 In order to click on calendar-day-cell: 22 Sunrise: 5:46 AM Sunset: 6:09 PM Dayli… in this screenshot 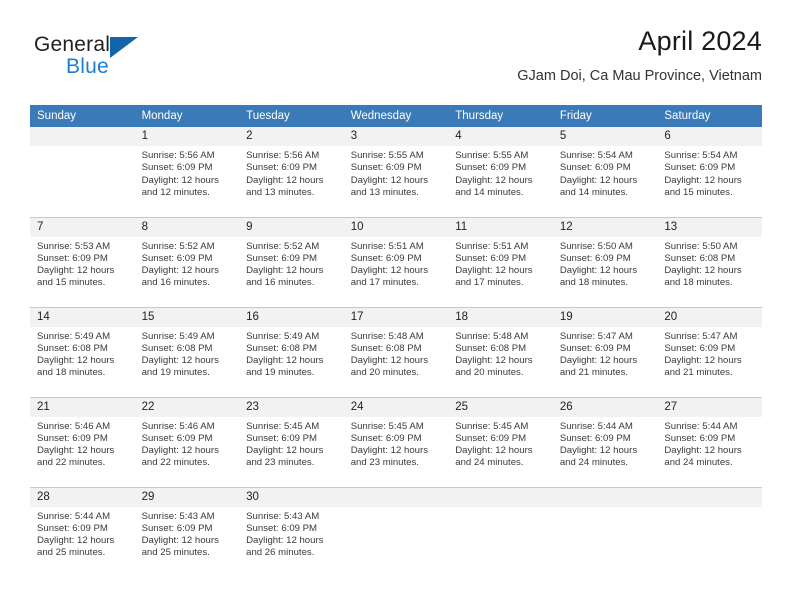, I will do `click(187, 441)`.